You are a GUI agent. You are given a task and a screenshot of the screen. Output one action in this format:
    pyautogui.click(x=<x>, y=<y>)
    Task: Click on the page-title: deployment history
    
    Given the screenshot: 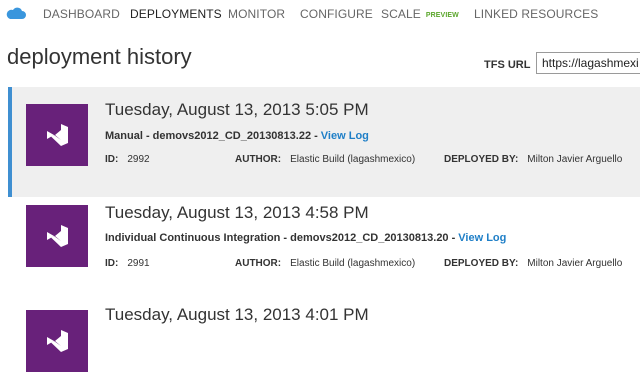 What is the action you would take?
    pyautogui.click(x=99, y=56)
    